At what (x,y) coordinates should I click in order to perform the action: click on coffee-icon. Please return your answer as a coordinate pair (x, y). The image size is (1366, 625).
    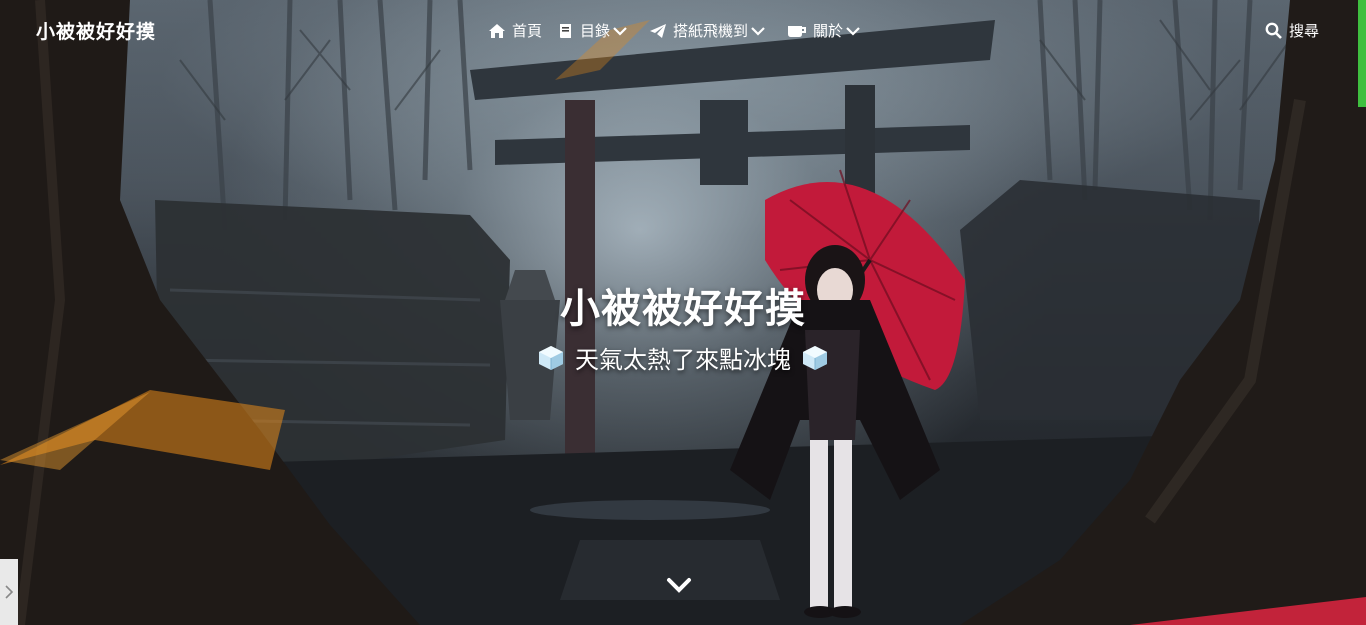
    Looking at the image, I should click on (797, 31).